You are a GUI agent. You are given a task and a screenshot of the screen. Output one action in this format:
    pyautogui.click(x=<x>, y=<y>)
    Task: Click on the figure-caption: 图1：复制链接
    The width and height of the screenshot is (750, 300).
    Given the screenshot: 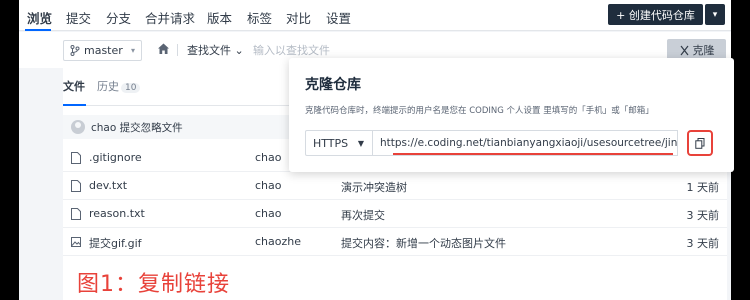 What is the action you would take?
    pyautogui.click(x=153, y=284)
    